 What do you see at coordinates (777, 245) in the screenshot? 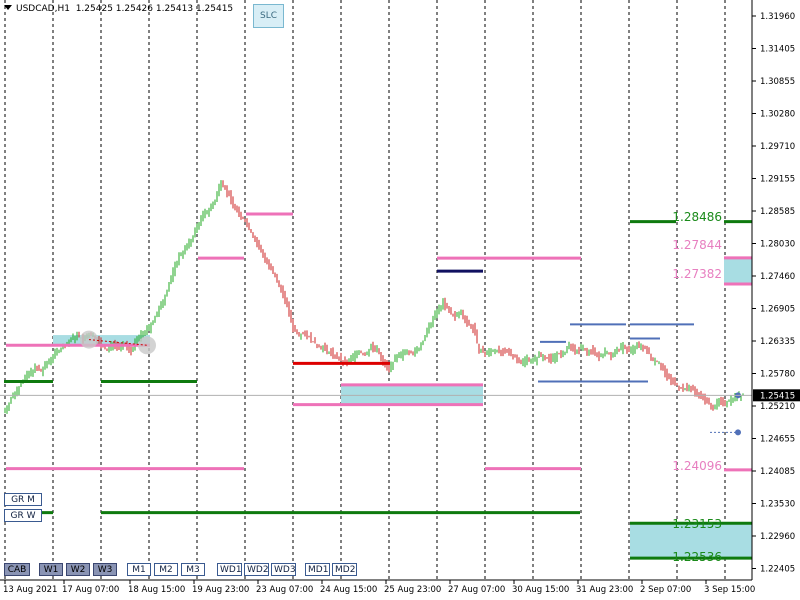
I see `price-tick-label: 1.28030` at bounding box center [777, 245].